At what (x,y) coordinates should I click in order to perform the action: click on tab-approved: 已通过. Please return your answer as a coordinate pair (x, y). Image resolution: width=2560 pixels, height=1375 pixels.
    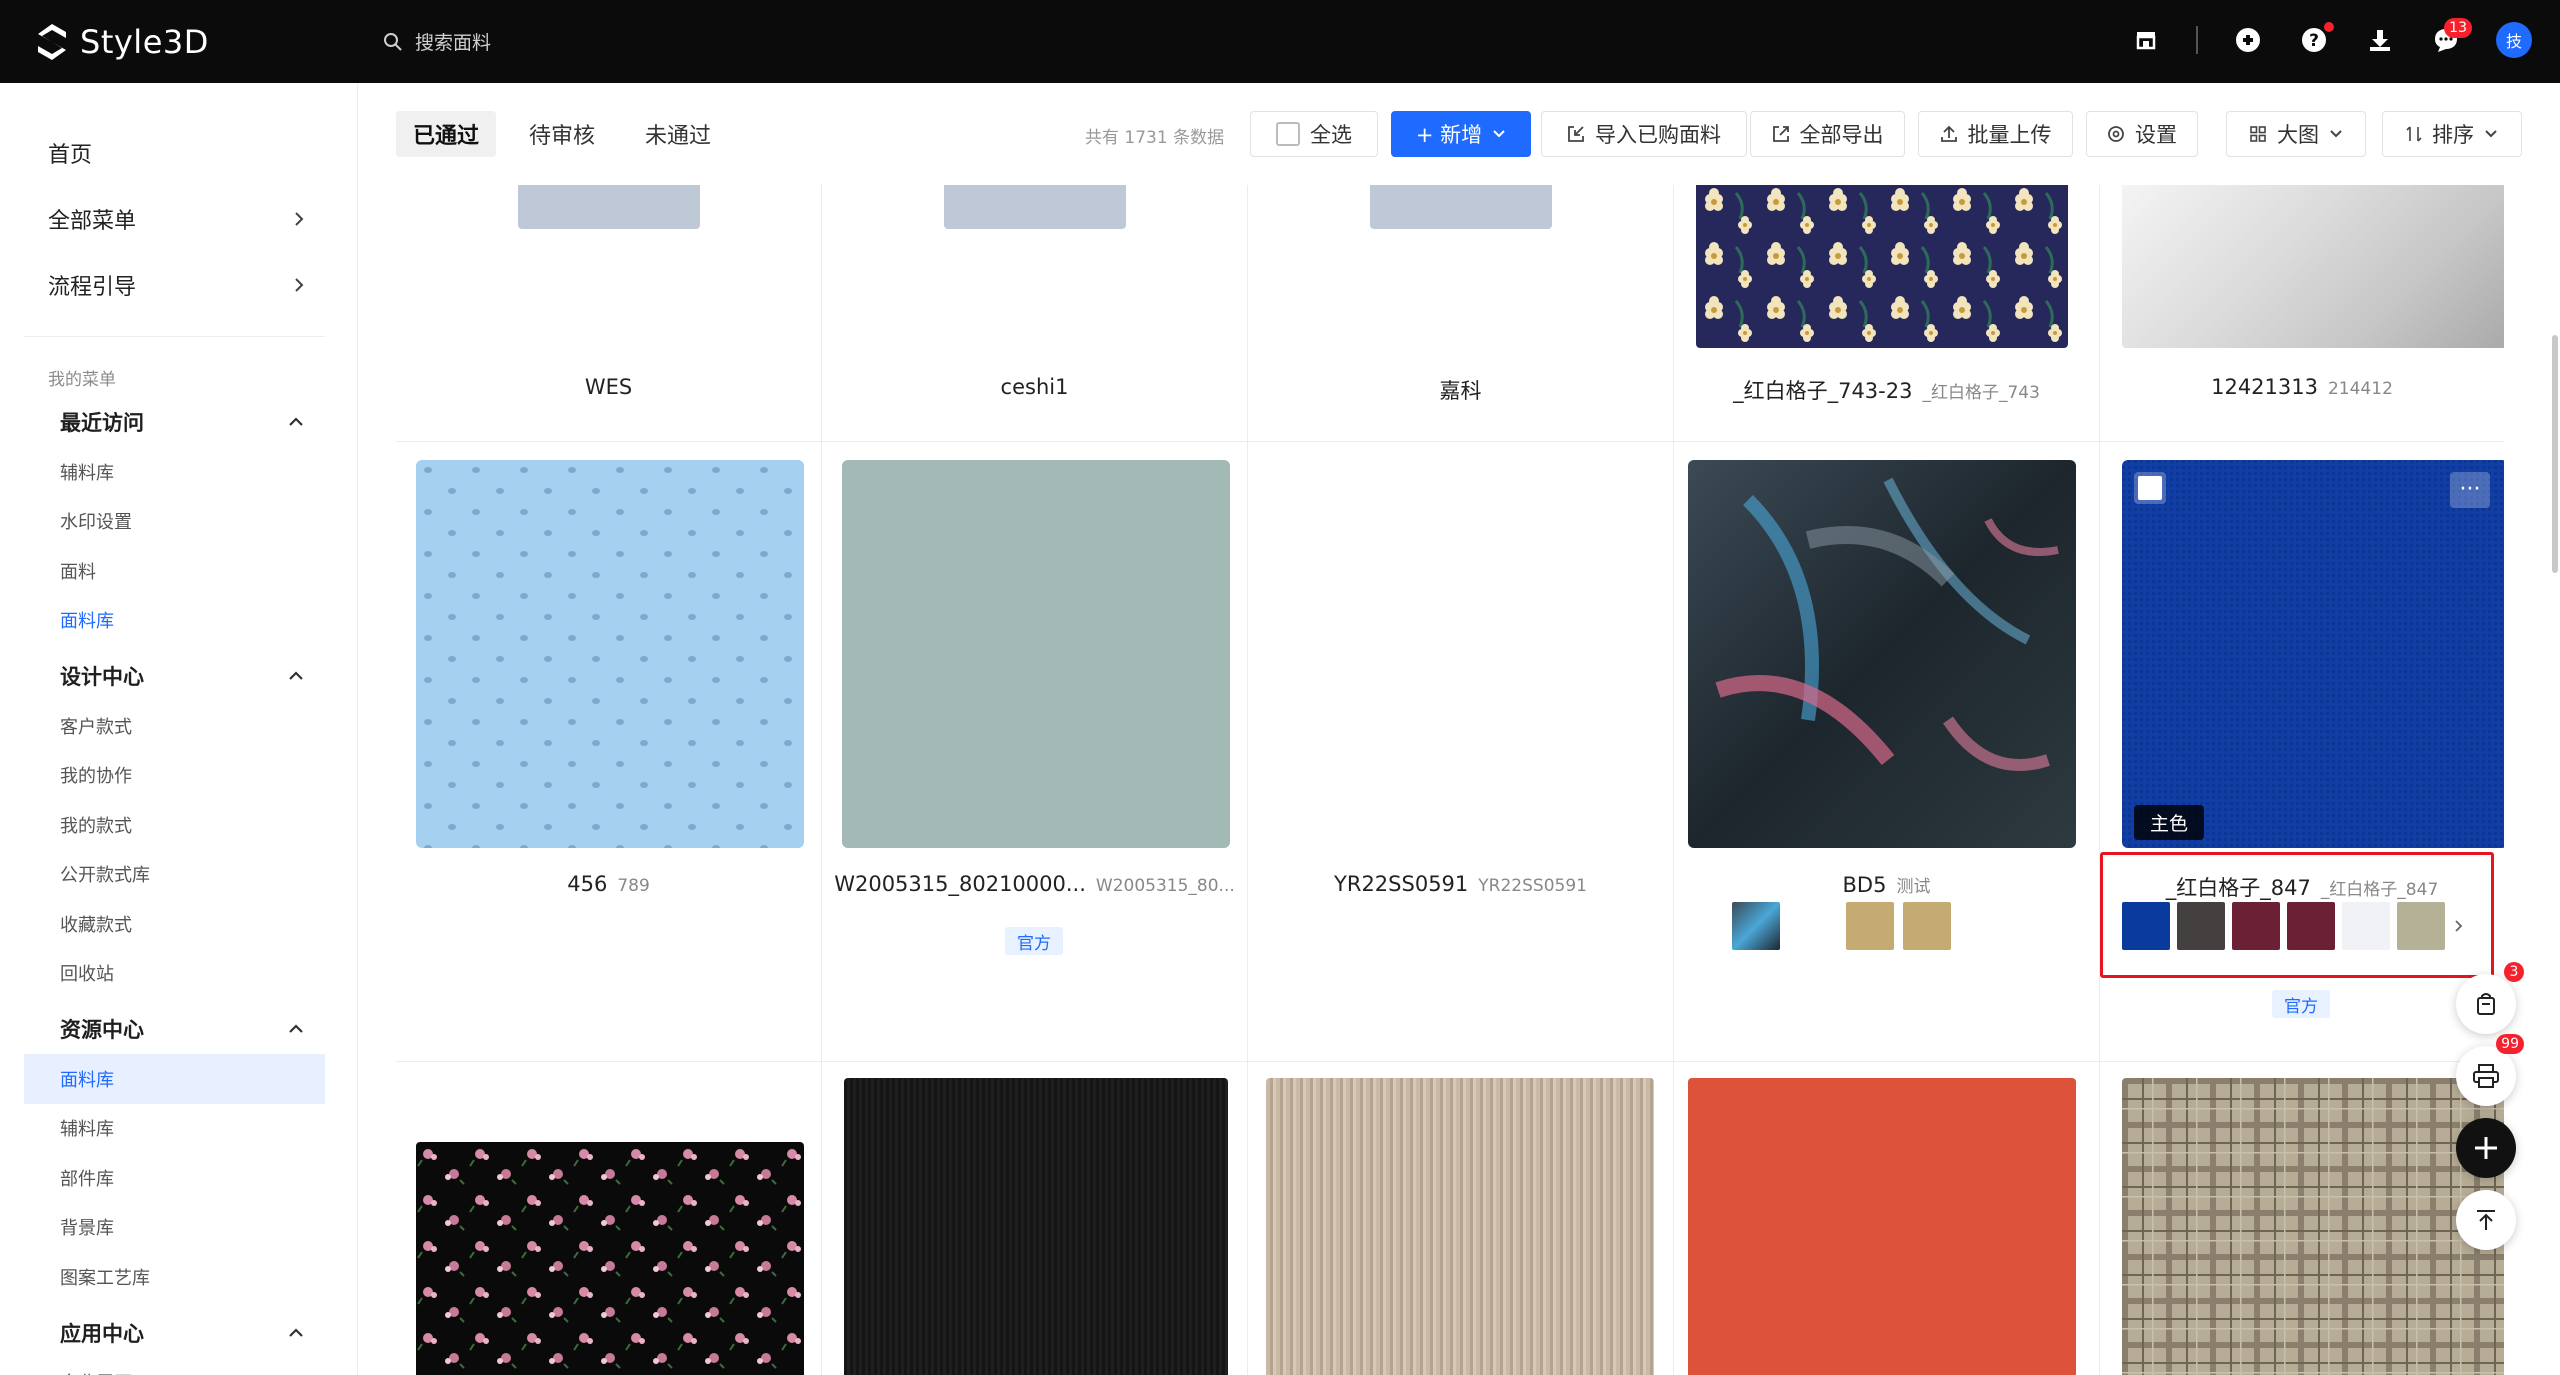
    Looking at the image, I should click on (446, 134).